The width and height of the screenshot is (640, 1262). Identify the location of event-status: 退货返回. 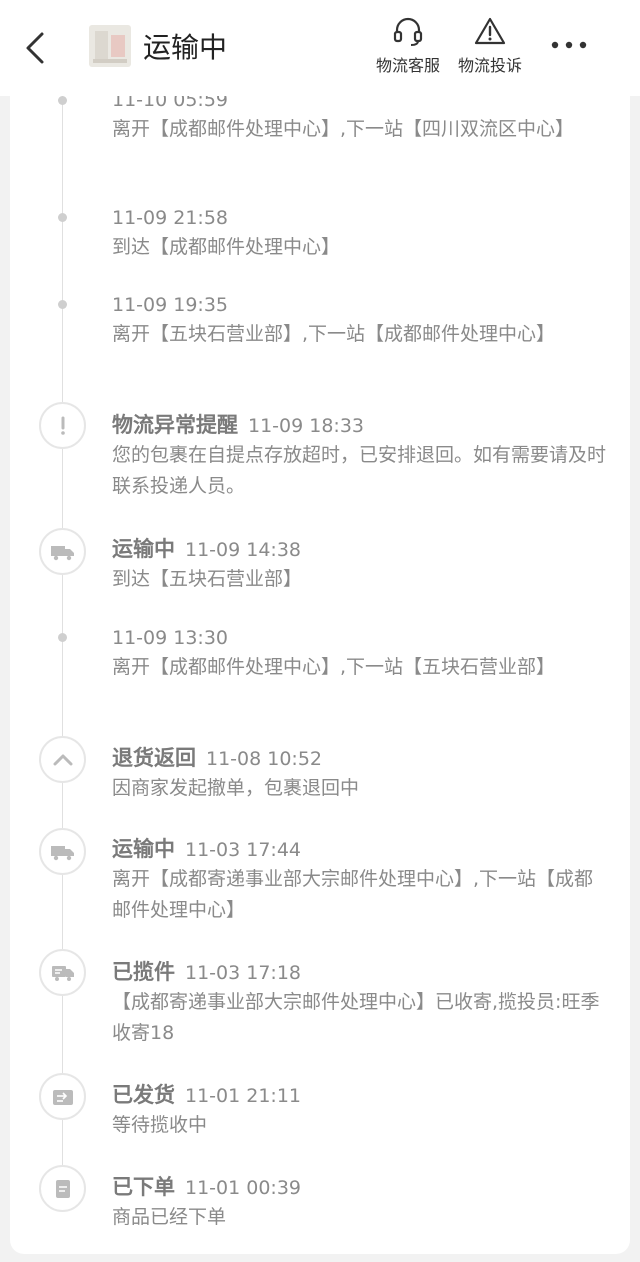
(154, 758).